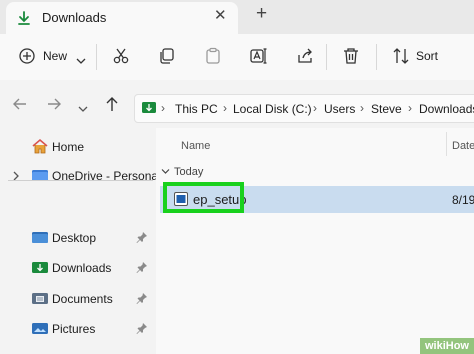 This screenshot has height=354, width=474. I want to click on breadcrumb-downloads: Downloads, so click(446, 109).